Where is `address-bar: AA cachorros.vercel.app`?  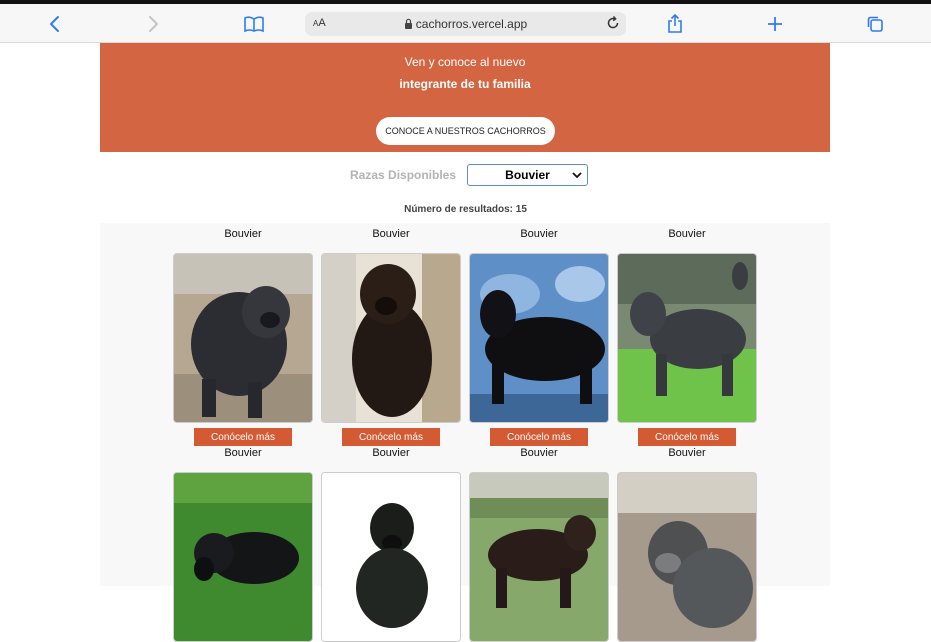
address-bar: AA cachorros.vercel.app is located at coordinates (465, 24).